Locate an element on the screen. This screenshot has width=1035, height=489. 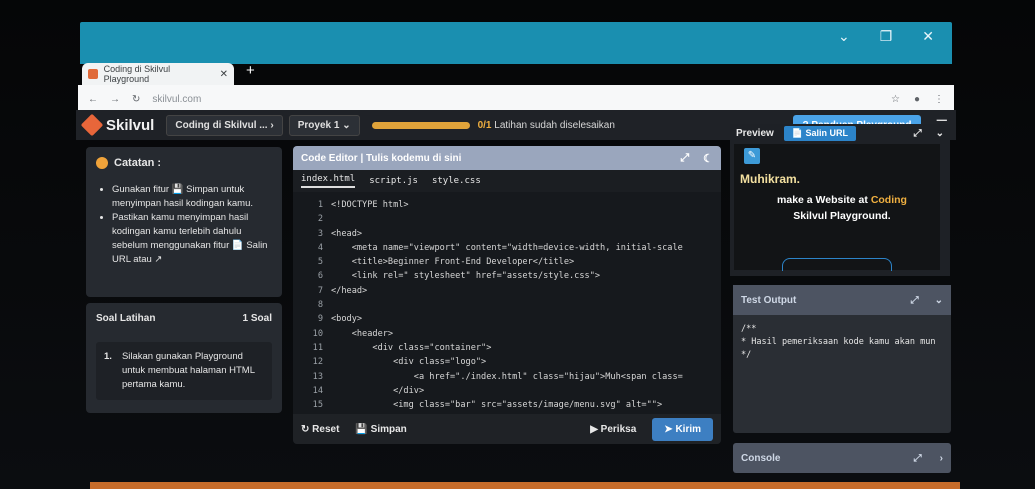
window-controls: ⌄ ❐ ✕ is located at coordinates (886, 36).